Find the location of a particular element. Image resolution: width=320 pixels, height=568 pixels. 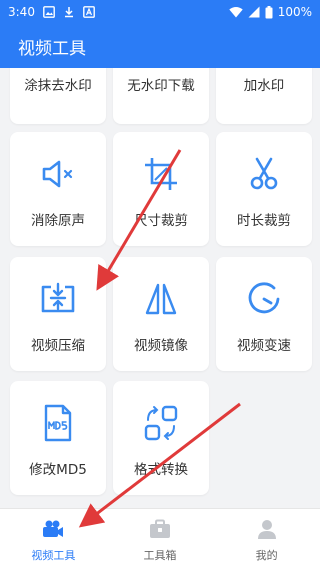

mirror-icon is located at coordinates (161, 299).